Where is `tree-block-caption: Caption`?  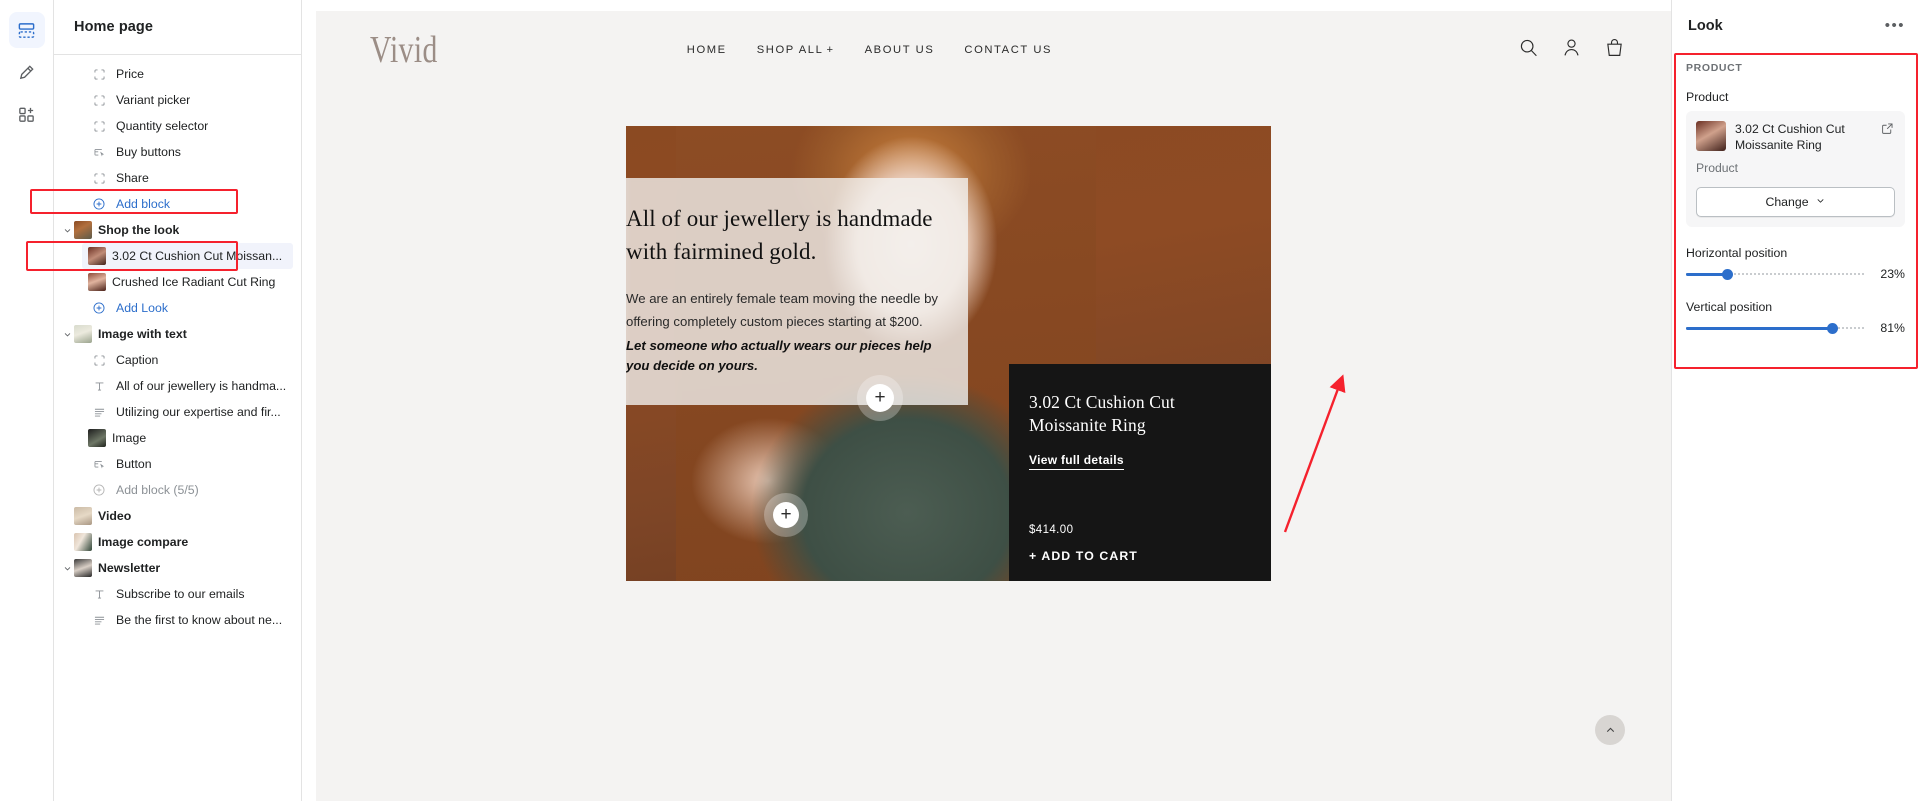
tree-block-caption: Caption is located at coordinates (177, 360).